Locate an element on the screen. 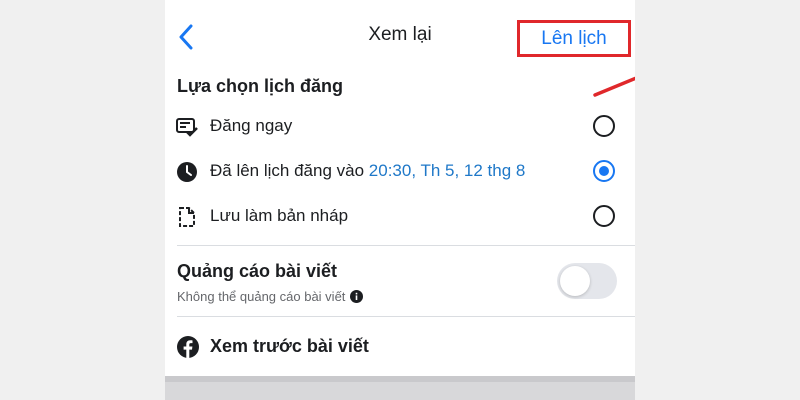 Image resolution: width=800 pixels, height=400 pixels. option-post-now-label: Đăng ngay is located at coordinates (251, 125).